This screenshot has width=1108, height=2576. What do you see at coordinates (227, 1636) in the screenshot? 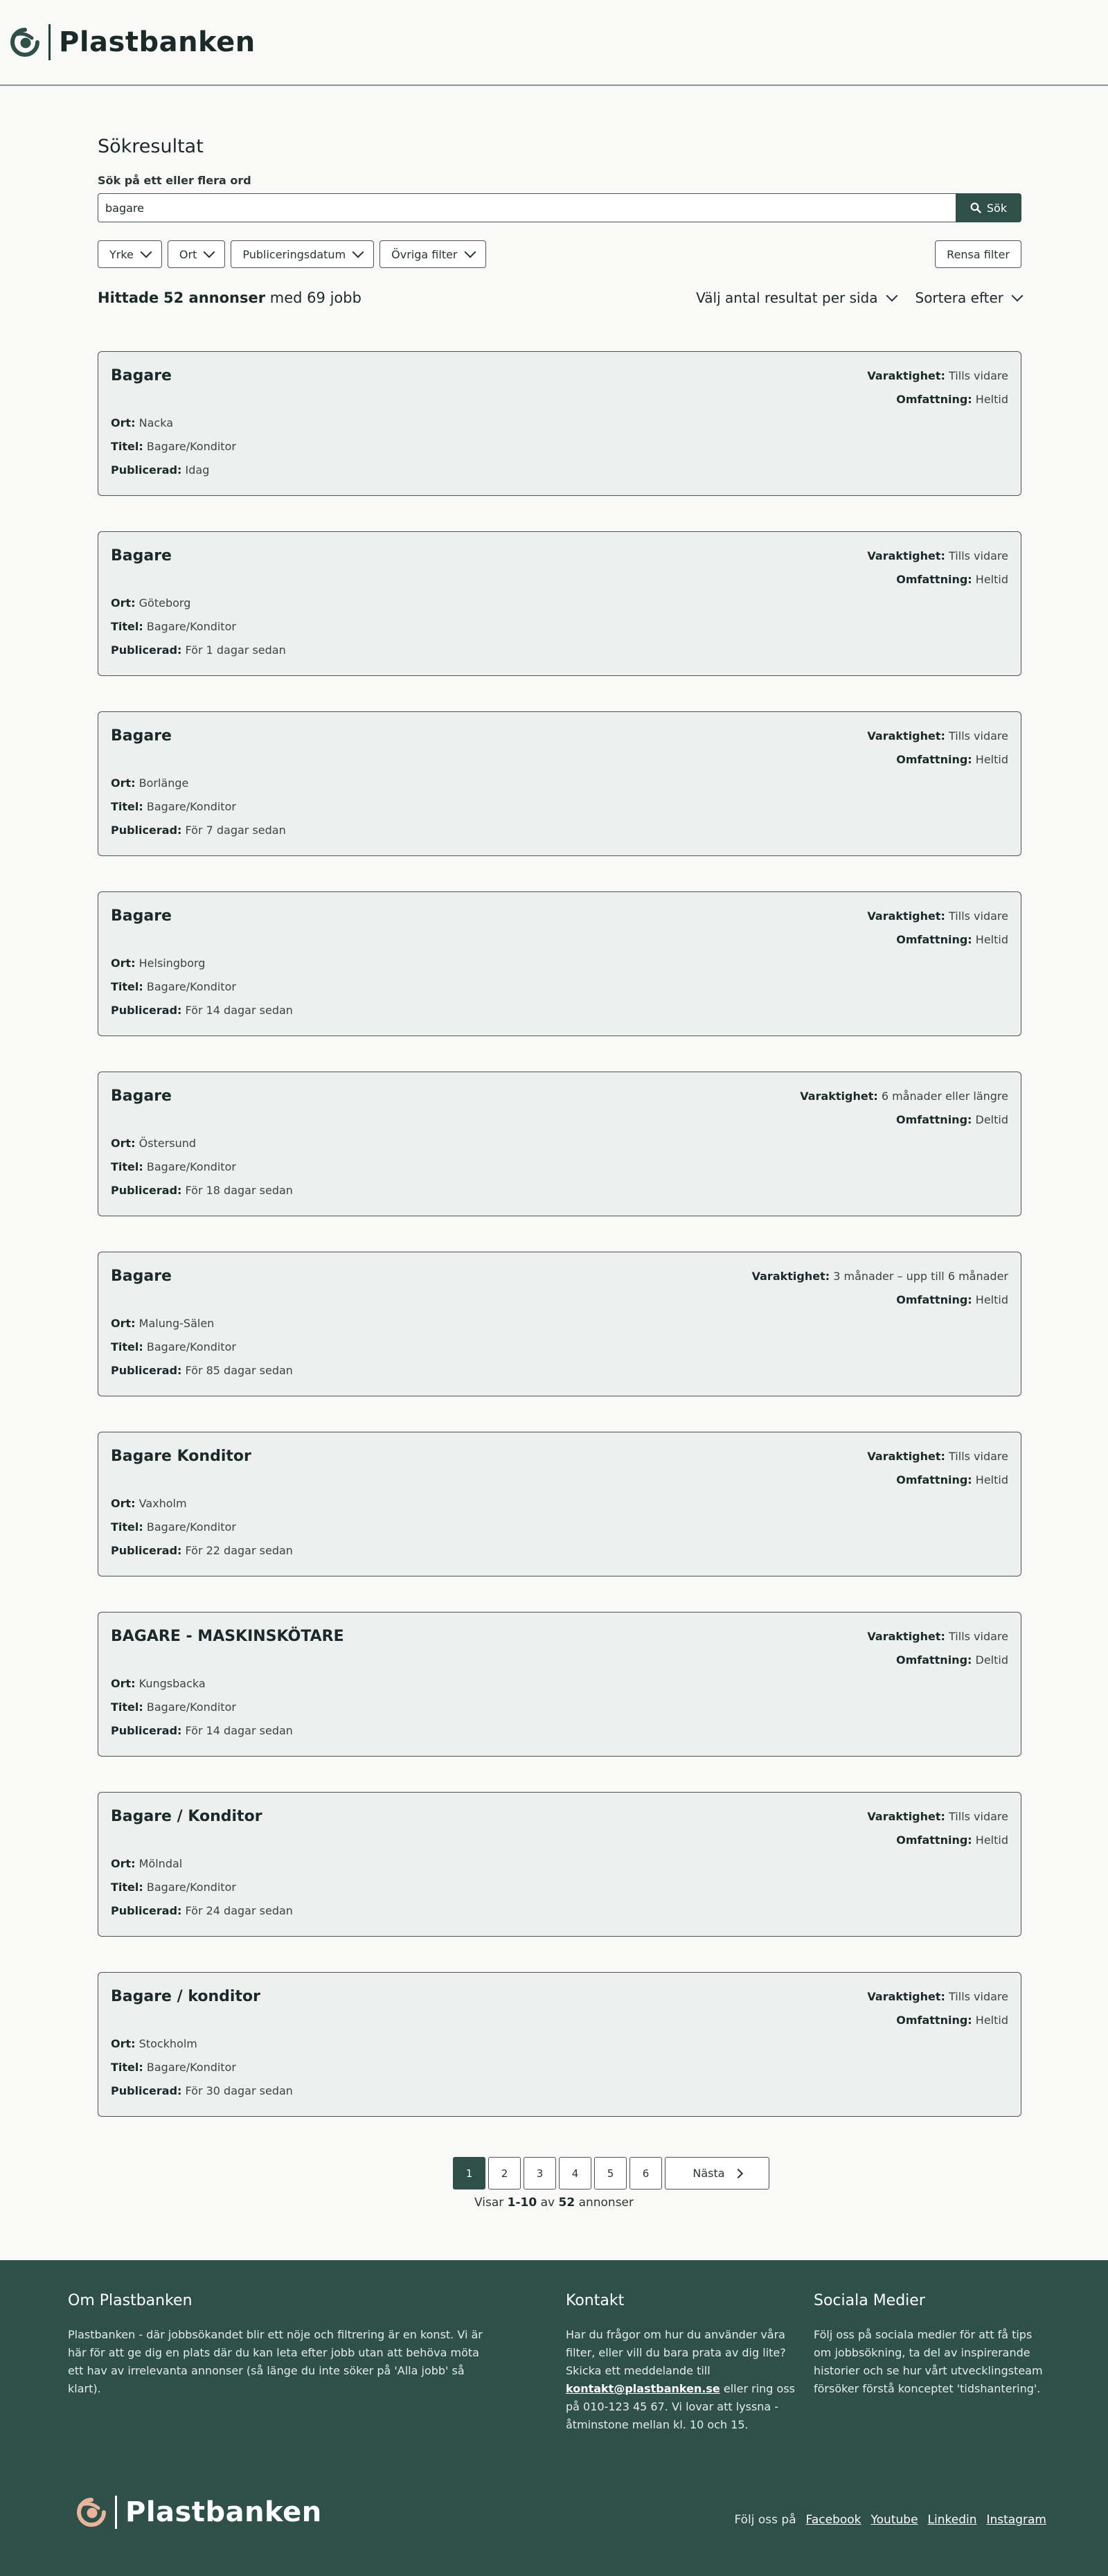
I see `job-heading: BAGARE - MASKINSKÖTARE` at bounding box center [227, 1636].